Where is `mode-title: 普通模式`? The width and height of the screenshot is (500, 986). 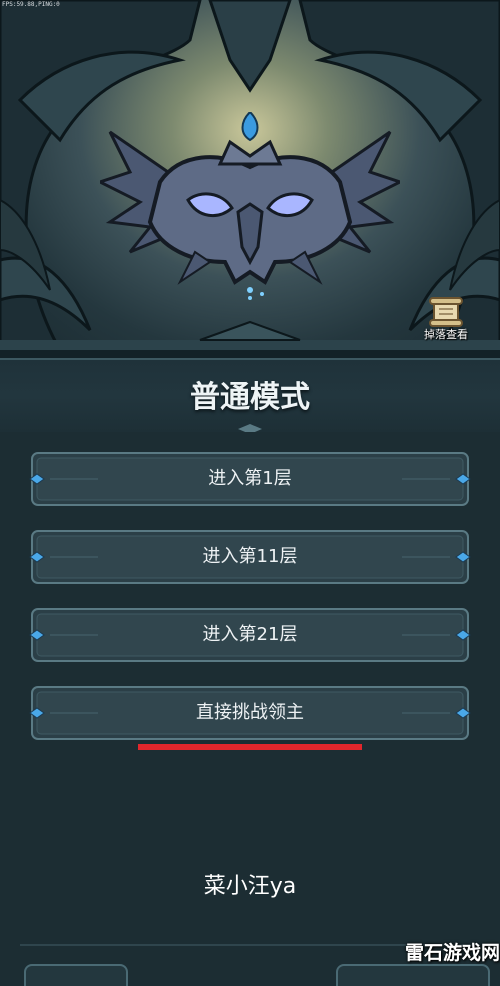 mode-title: 普通模式 is located at coordinates (250, 397).